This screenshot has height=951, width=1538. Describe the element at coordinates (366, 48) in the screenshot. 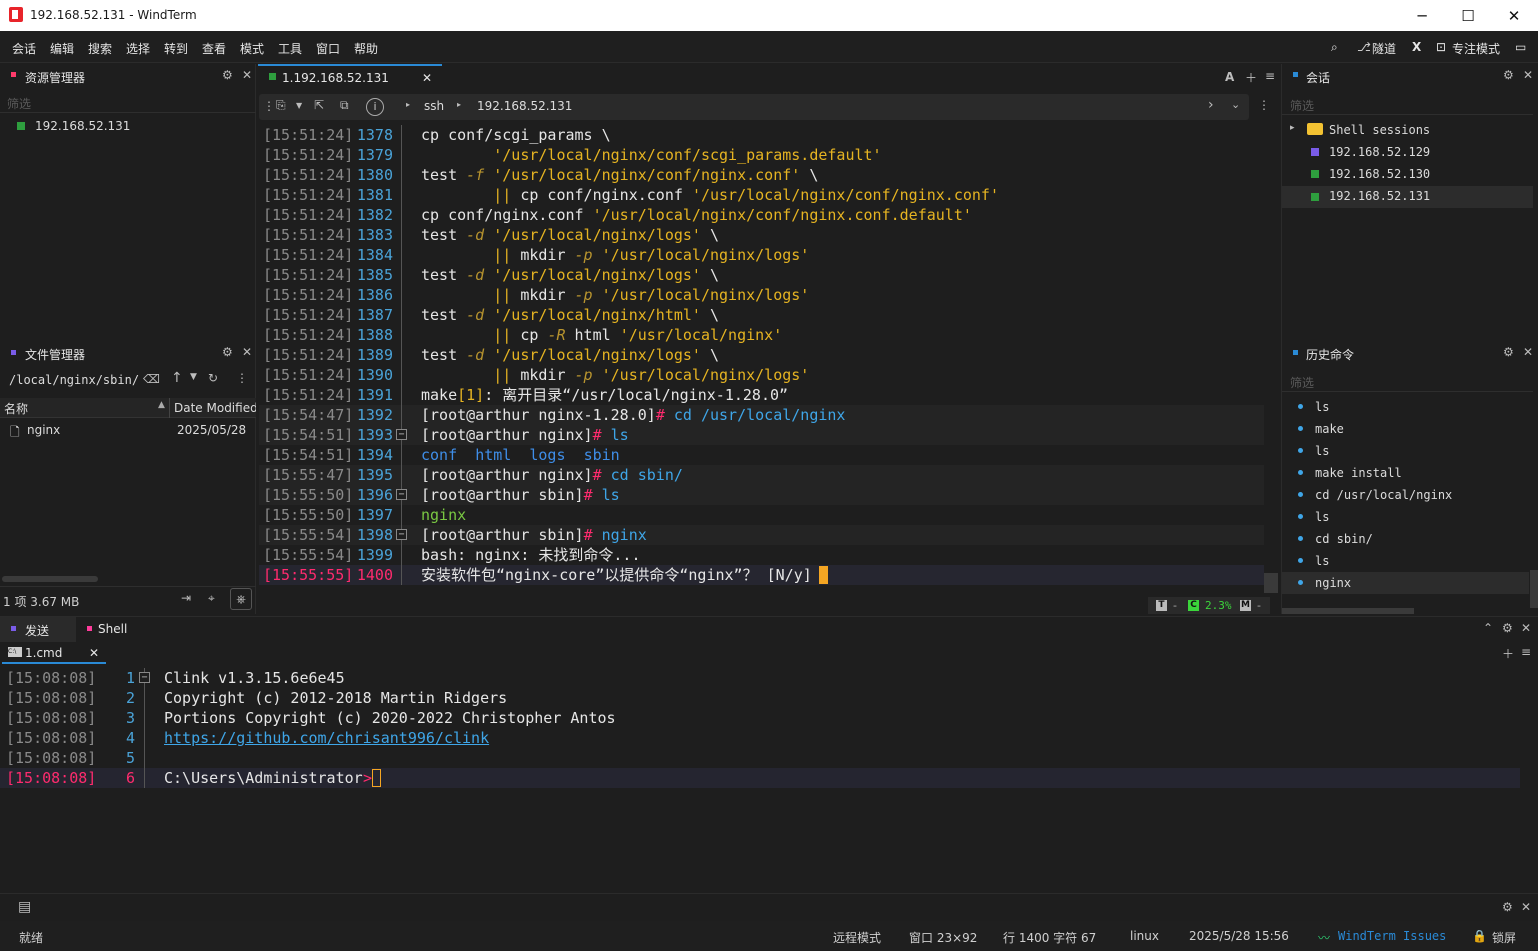

I see `menu-help: 帮助` at that location.